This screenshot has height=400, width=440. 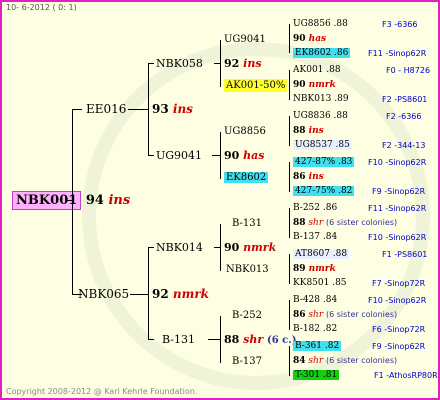 I want to click on origin: F3 -6366, so click(x=400, y=24).